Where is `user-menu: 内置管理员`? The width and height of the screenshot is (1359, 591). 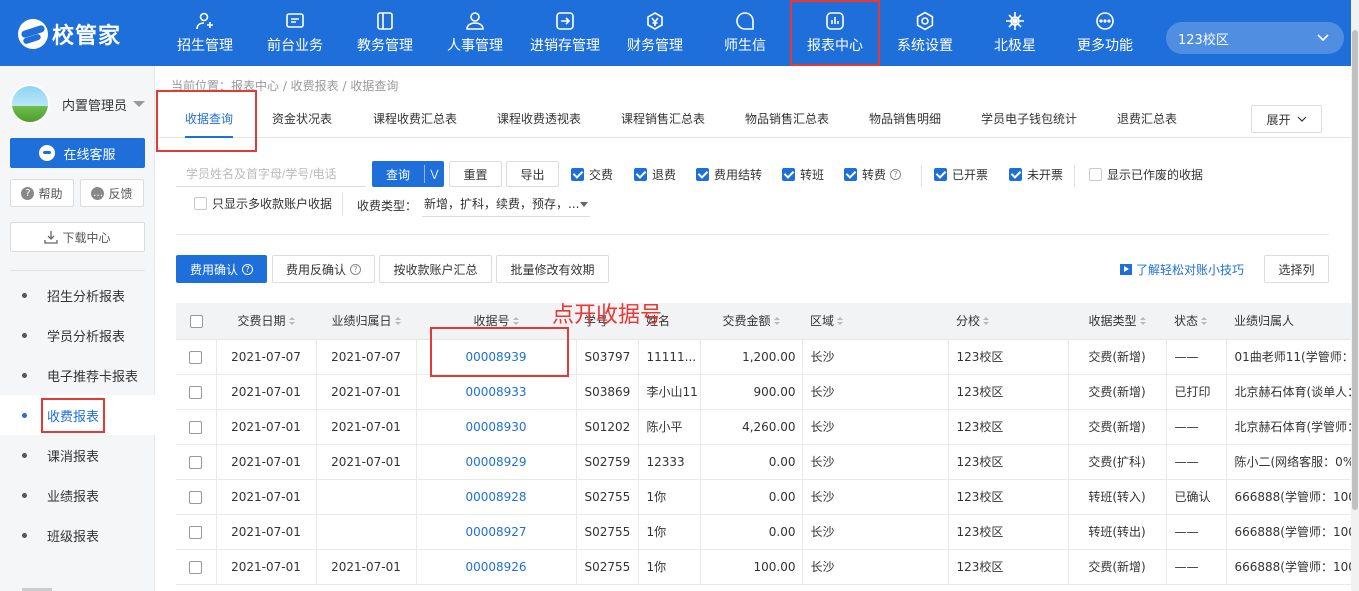 user-menu: 内置管理员 is located at coordinates (80, 104).